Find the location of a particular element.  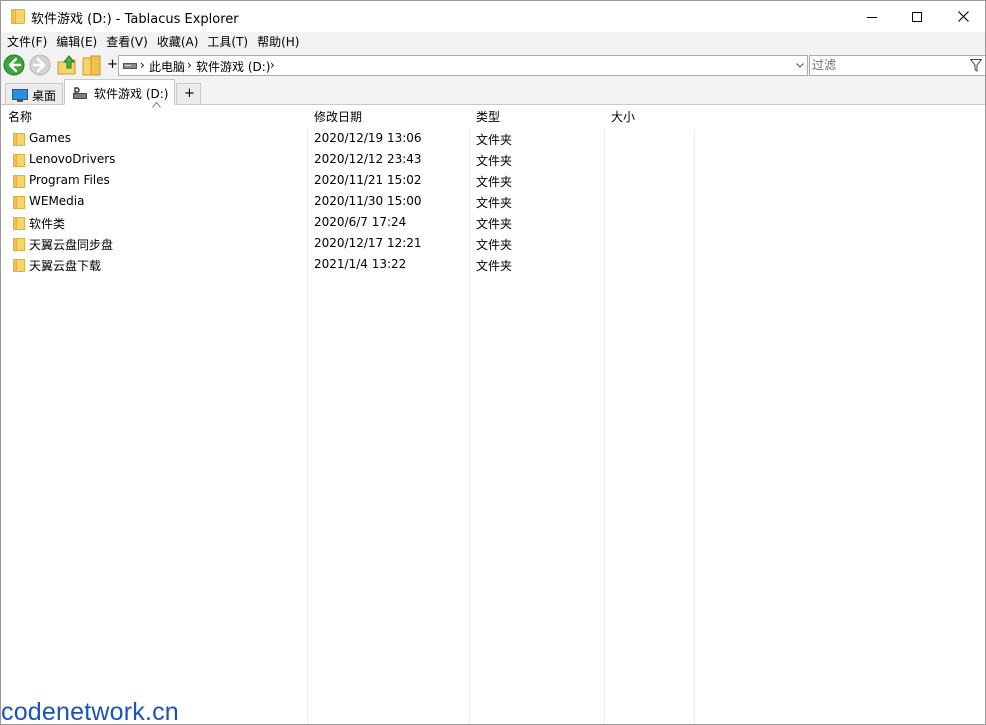

file-modified: 2020/12/12 23:43 is located at coordinates (368, 159).